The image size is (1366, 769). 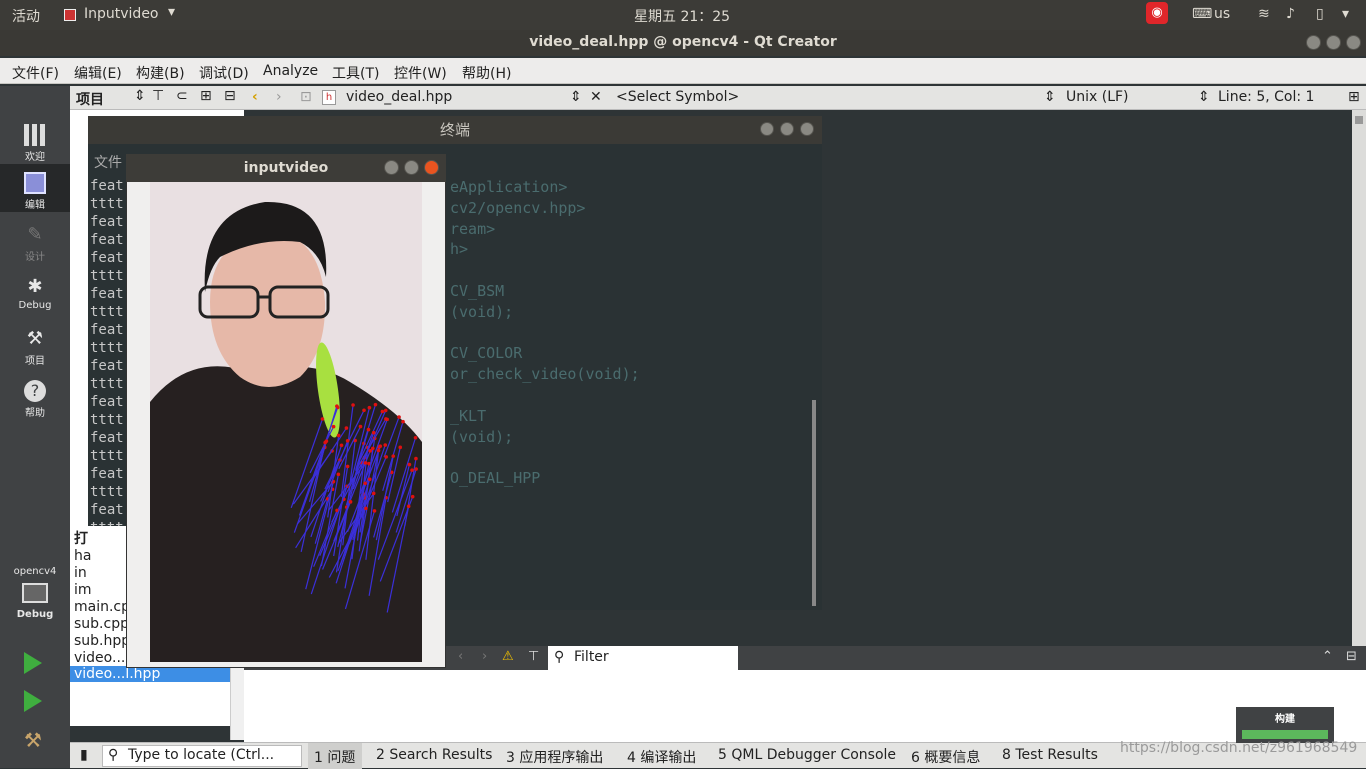 What do you see at coordinates (255, 97) in the screenshot?
I see `back-icon: ‹` at bounding box center [255, 97].